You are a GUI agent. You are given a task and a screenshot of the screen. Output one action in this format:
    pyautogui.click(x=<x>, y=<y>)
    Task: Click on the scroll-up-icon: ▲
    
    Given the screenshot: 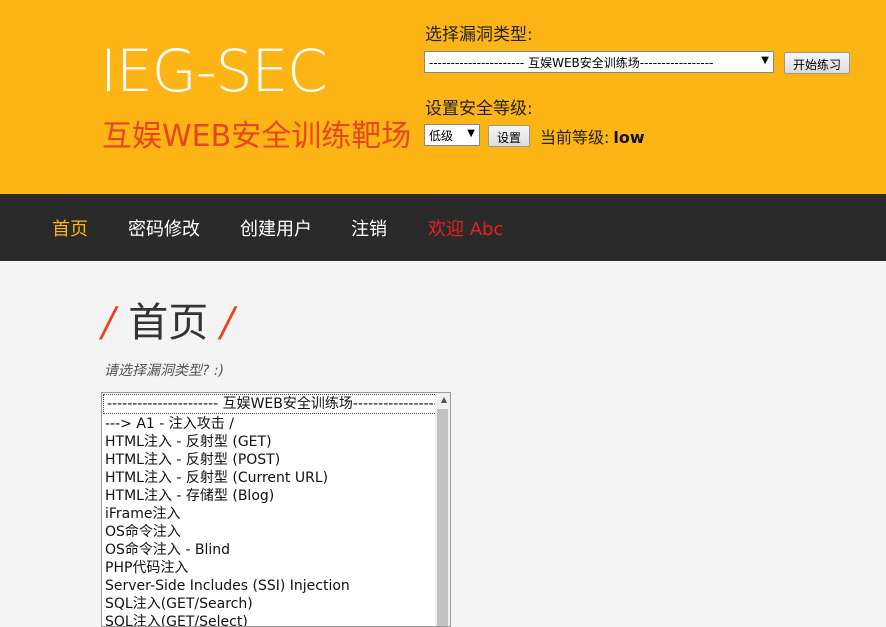 What is the action you would take?
    pyautogui.click(x=444, y=399)
    